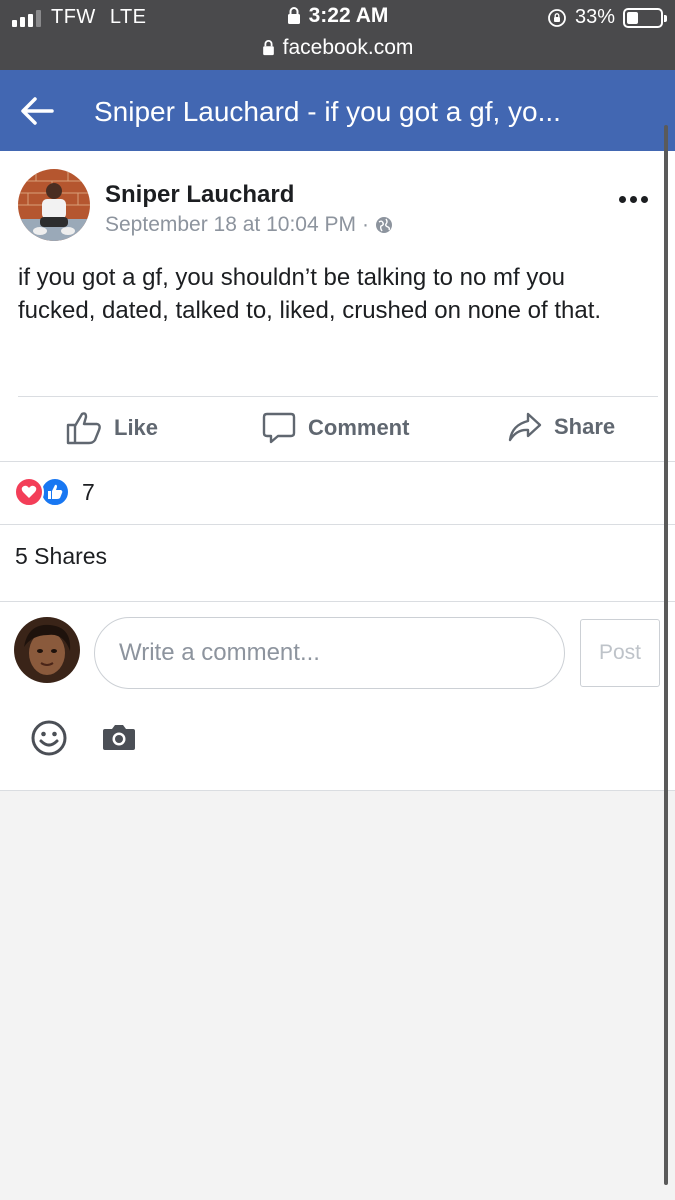 Image resolution: width=675 pixels, height=1200 pixels. I want to click on share-label: Share, so click(585, 426).